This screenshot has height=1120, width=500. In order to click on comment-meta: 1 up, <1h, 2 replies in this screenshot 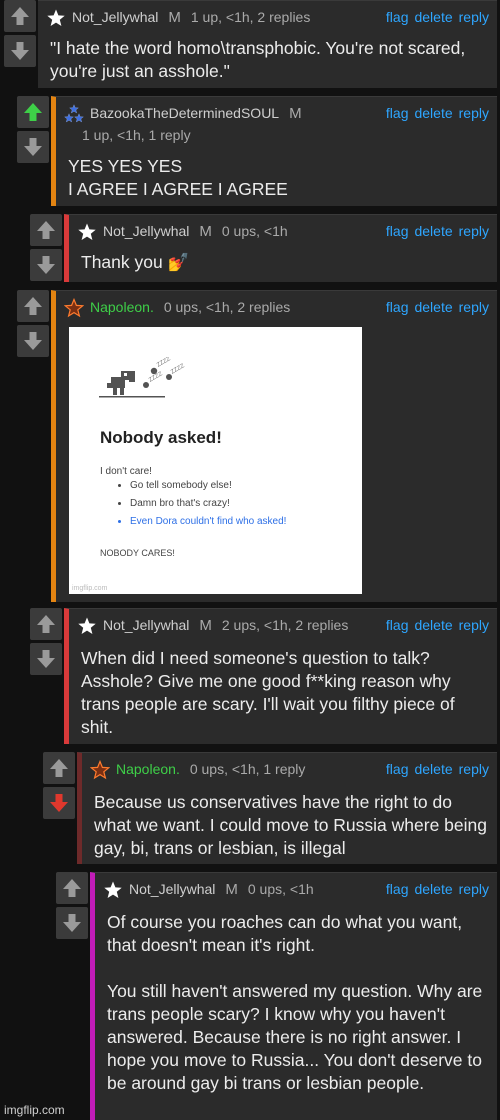, I will do `click(250, 17)`.